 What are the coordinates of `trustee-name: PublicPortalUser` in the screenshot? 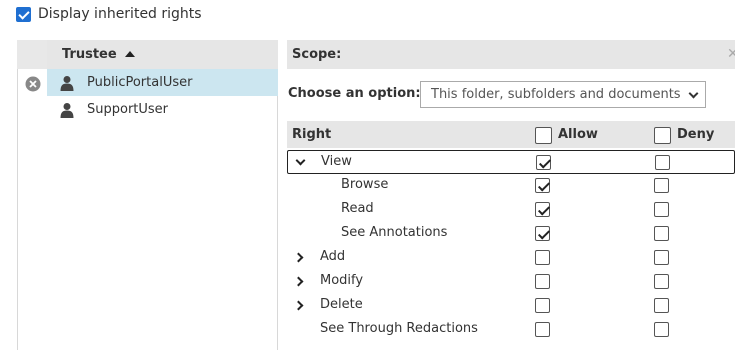 It's located at (140, 82).